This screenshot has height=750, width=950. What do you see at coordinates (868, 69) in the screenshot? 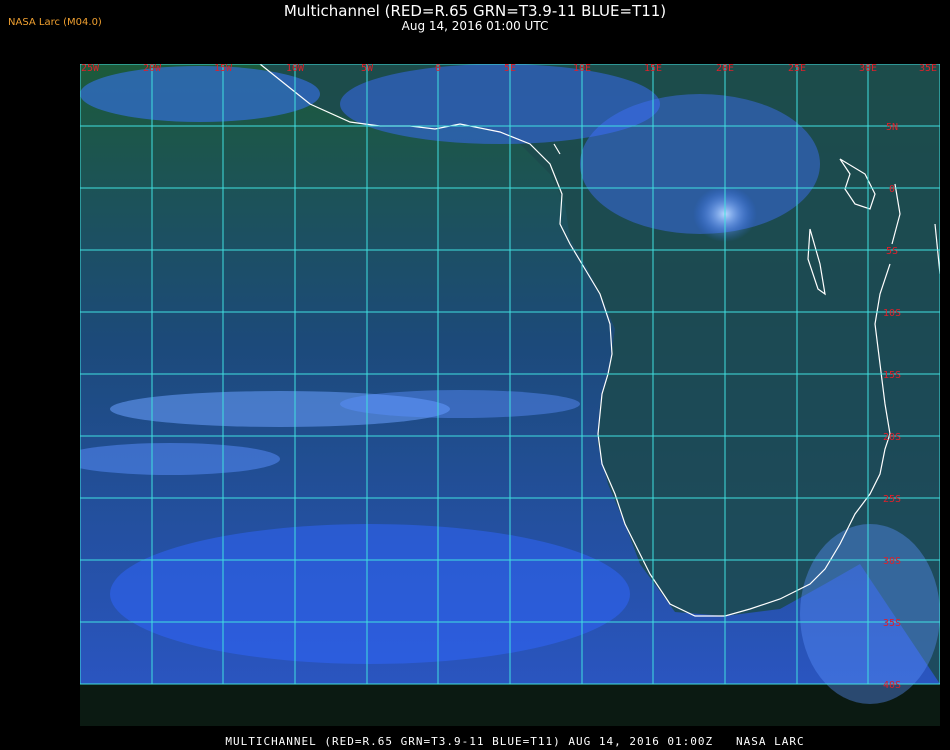
I see `longitude-label: 30E` at bounding box center [868, 69].